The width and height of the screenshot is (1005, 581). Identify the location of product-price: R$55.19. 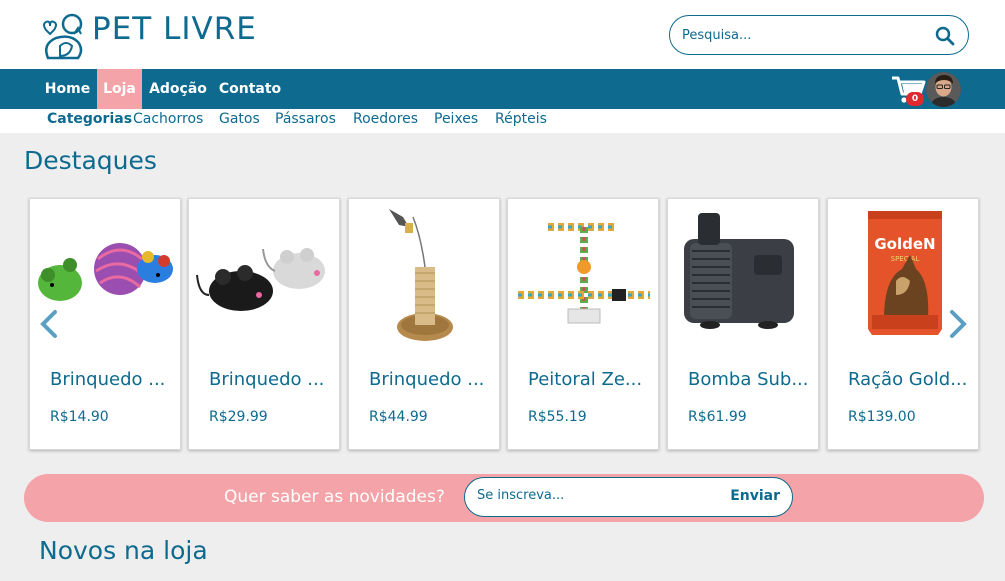
(557, 417).